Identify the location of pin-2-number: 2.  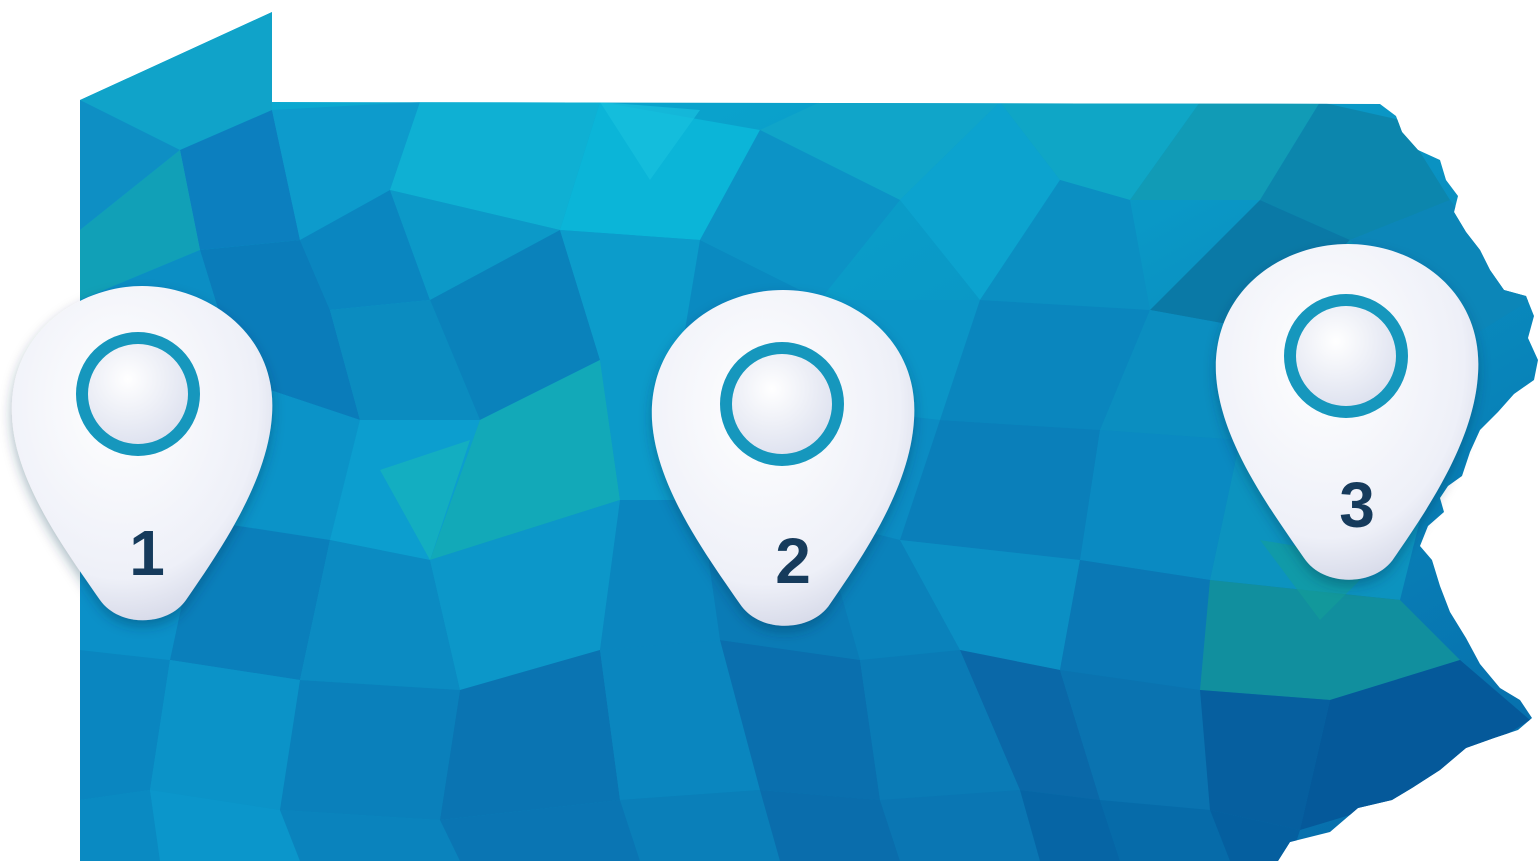
(793, 561).